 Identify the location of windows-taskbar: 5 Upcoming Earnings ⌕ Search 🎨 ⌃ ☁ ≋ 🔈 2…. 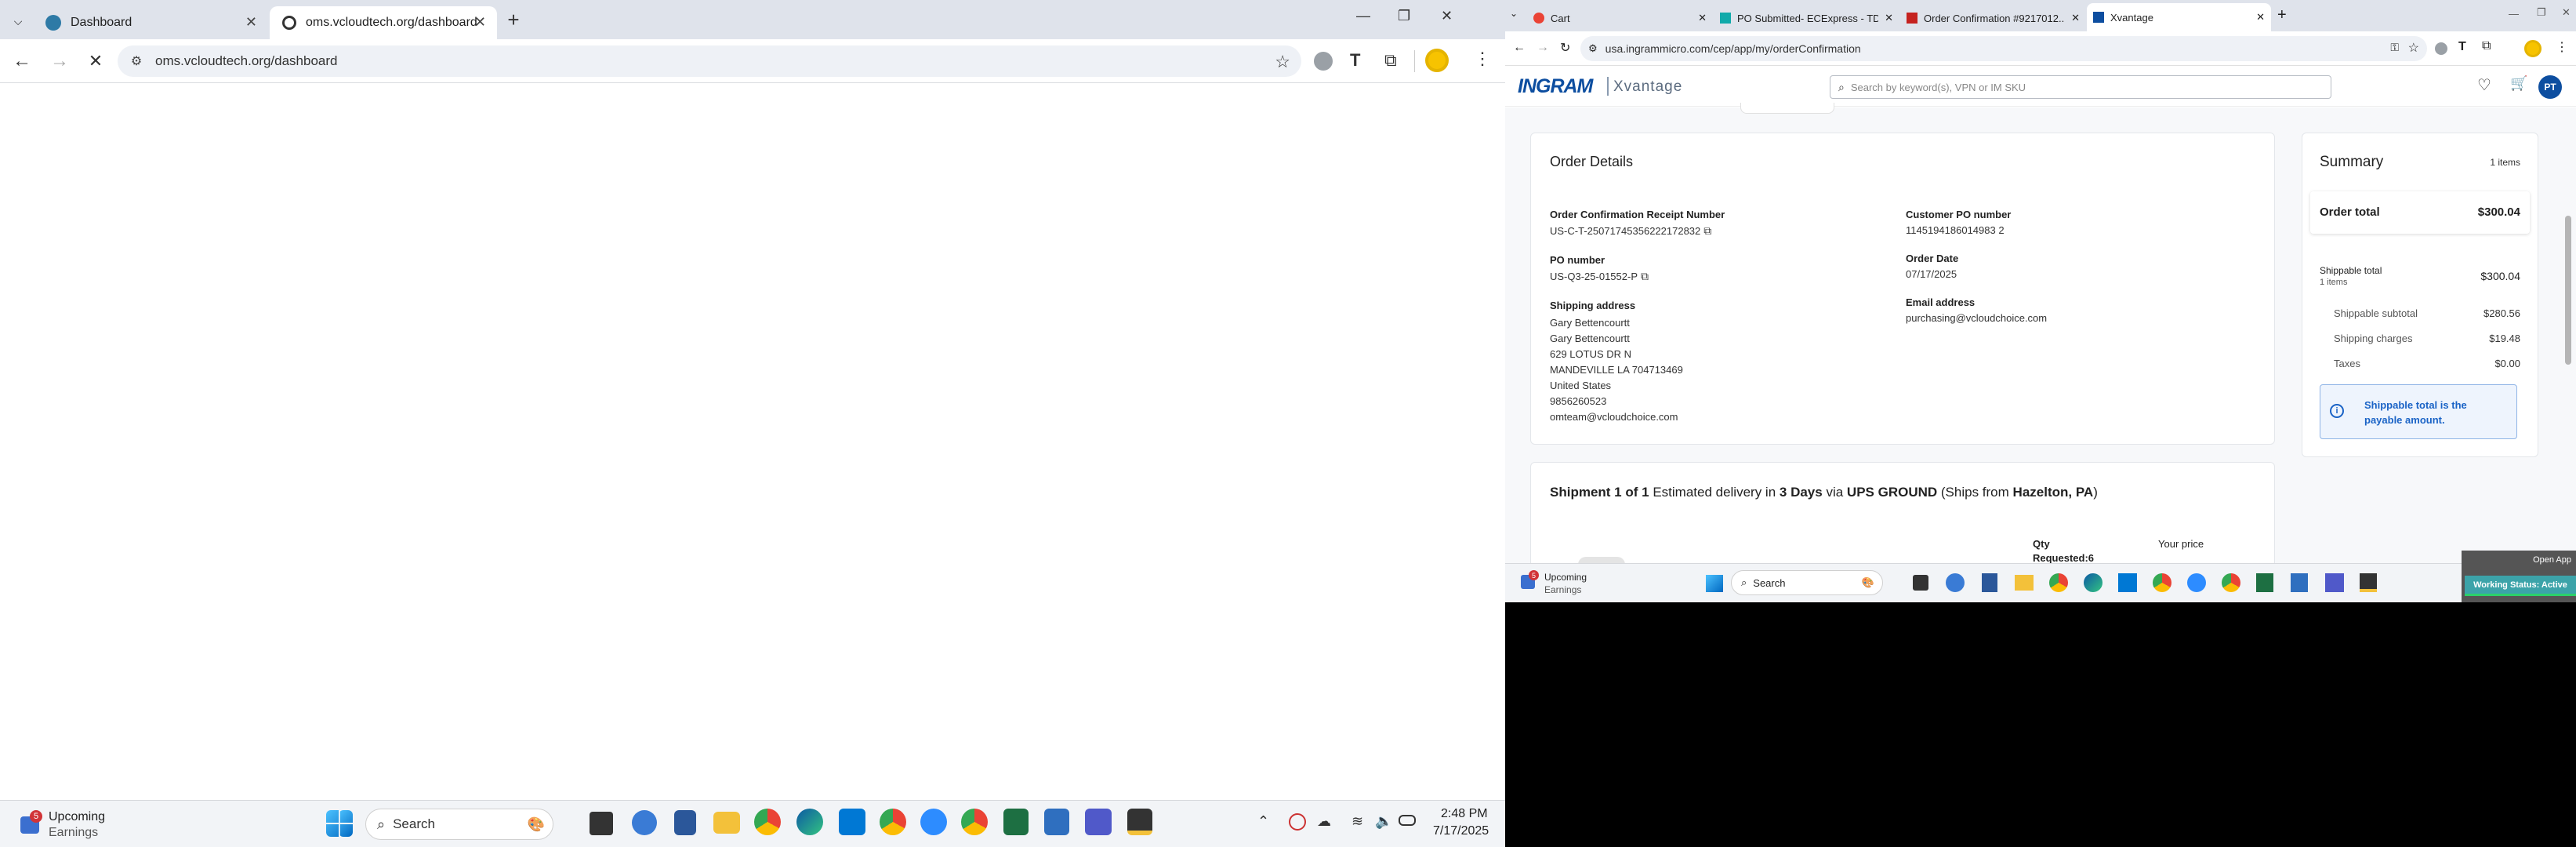
(753, 823).